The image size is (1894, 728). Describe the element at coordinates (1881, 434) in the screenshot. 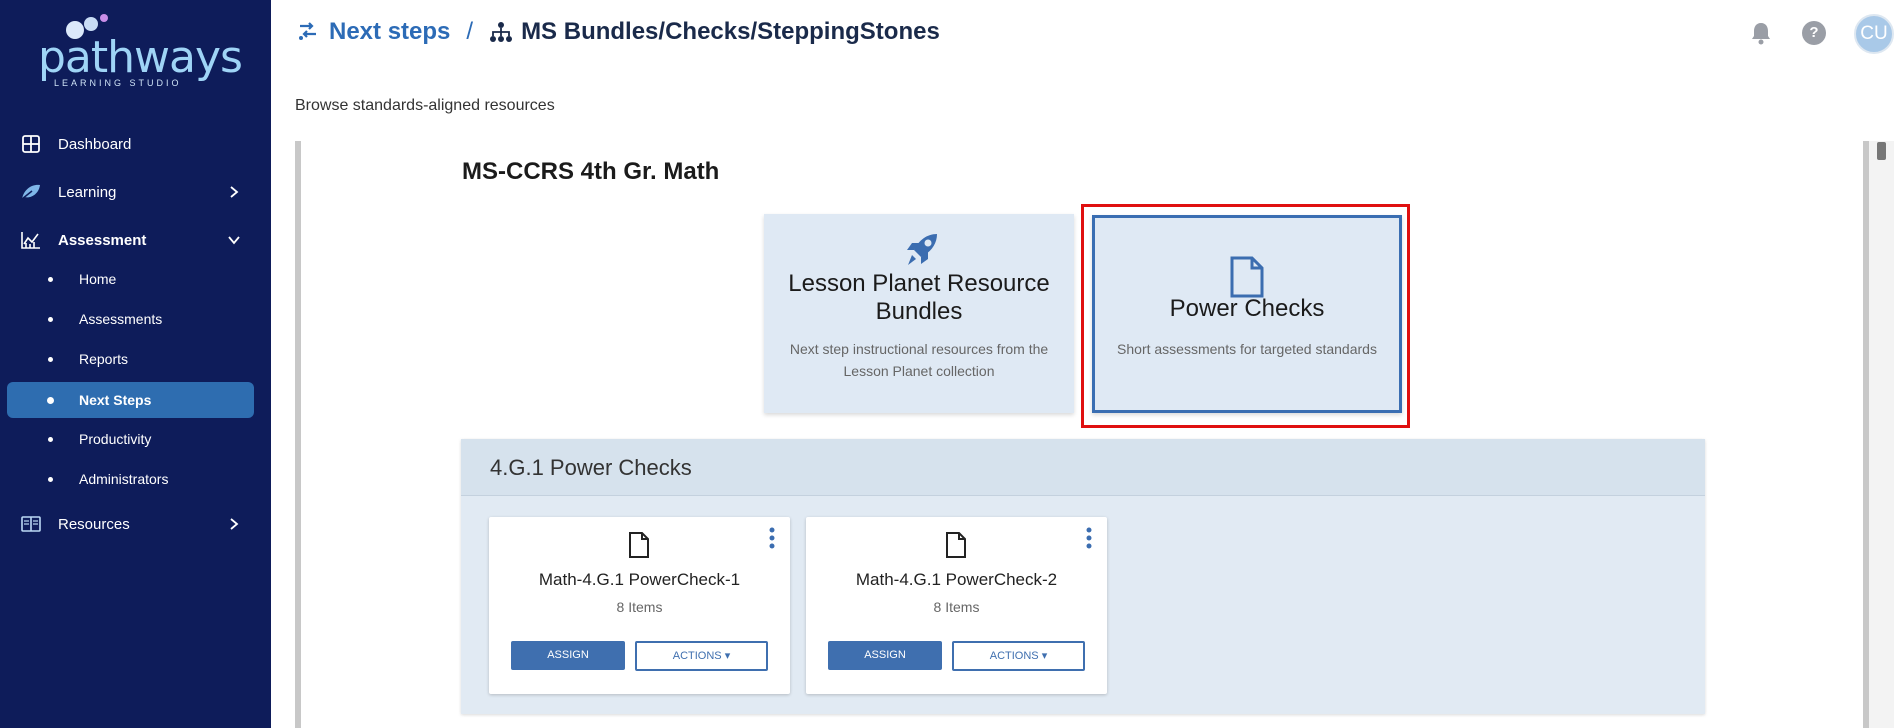

I see `scrollbar` at that location.